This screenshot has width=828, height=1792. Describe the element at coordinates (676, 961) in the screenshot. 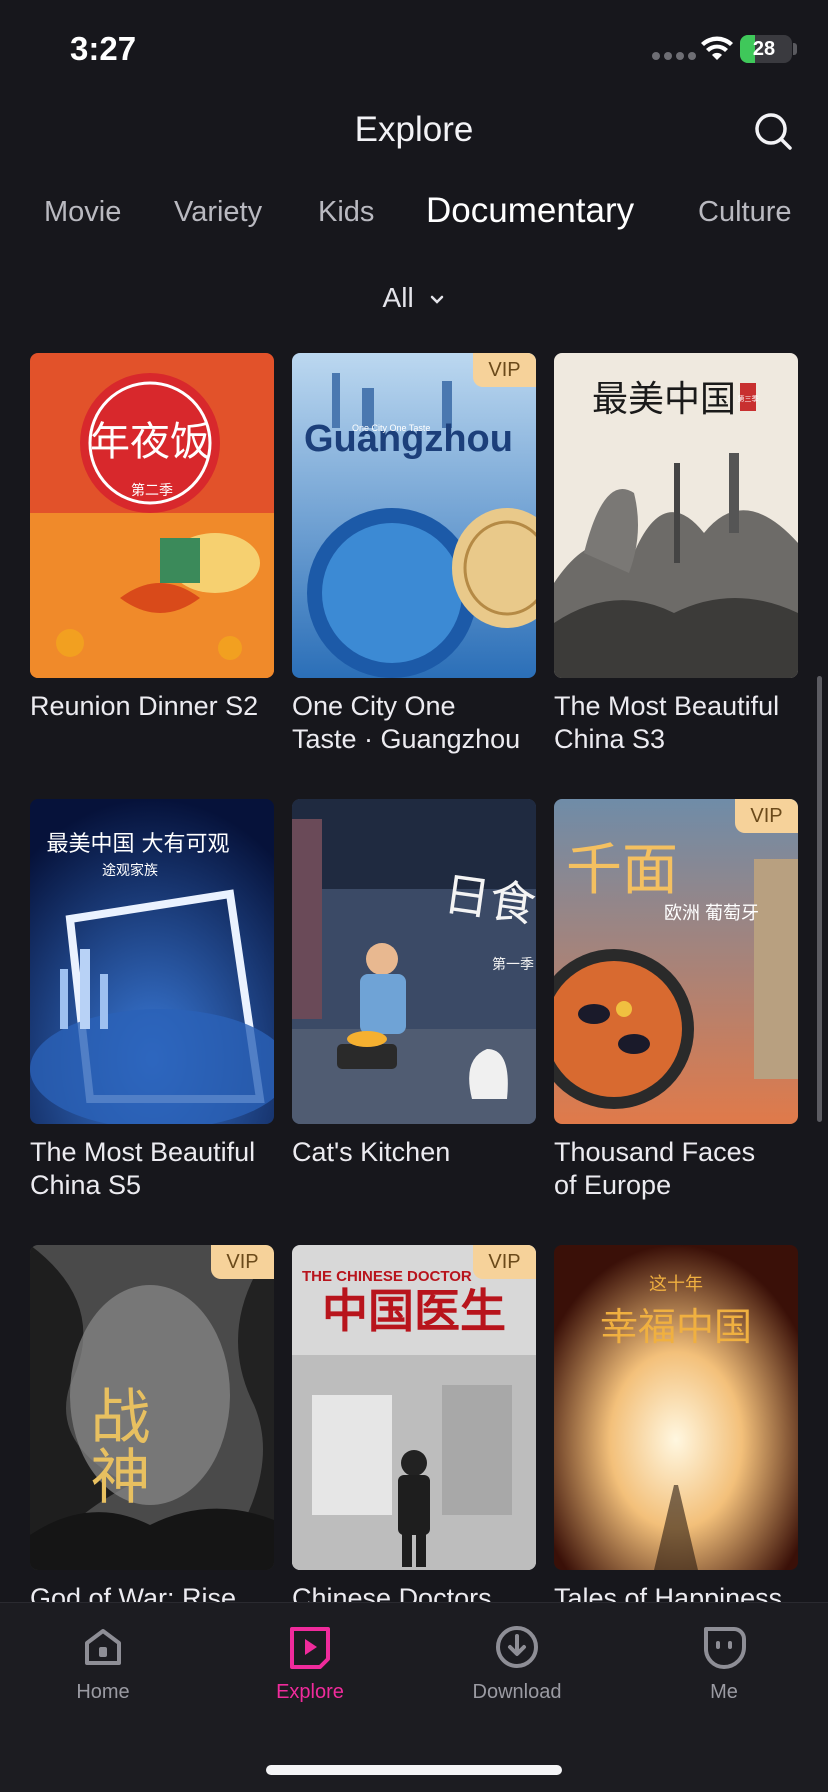

I see `poster-image: 千面 欧洲 葡萄牙 VIP` at that location.